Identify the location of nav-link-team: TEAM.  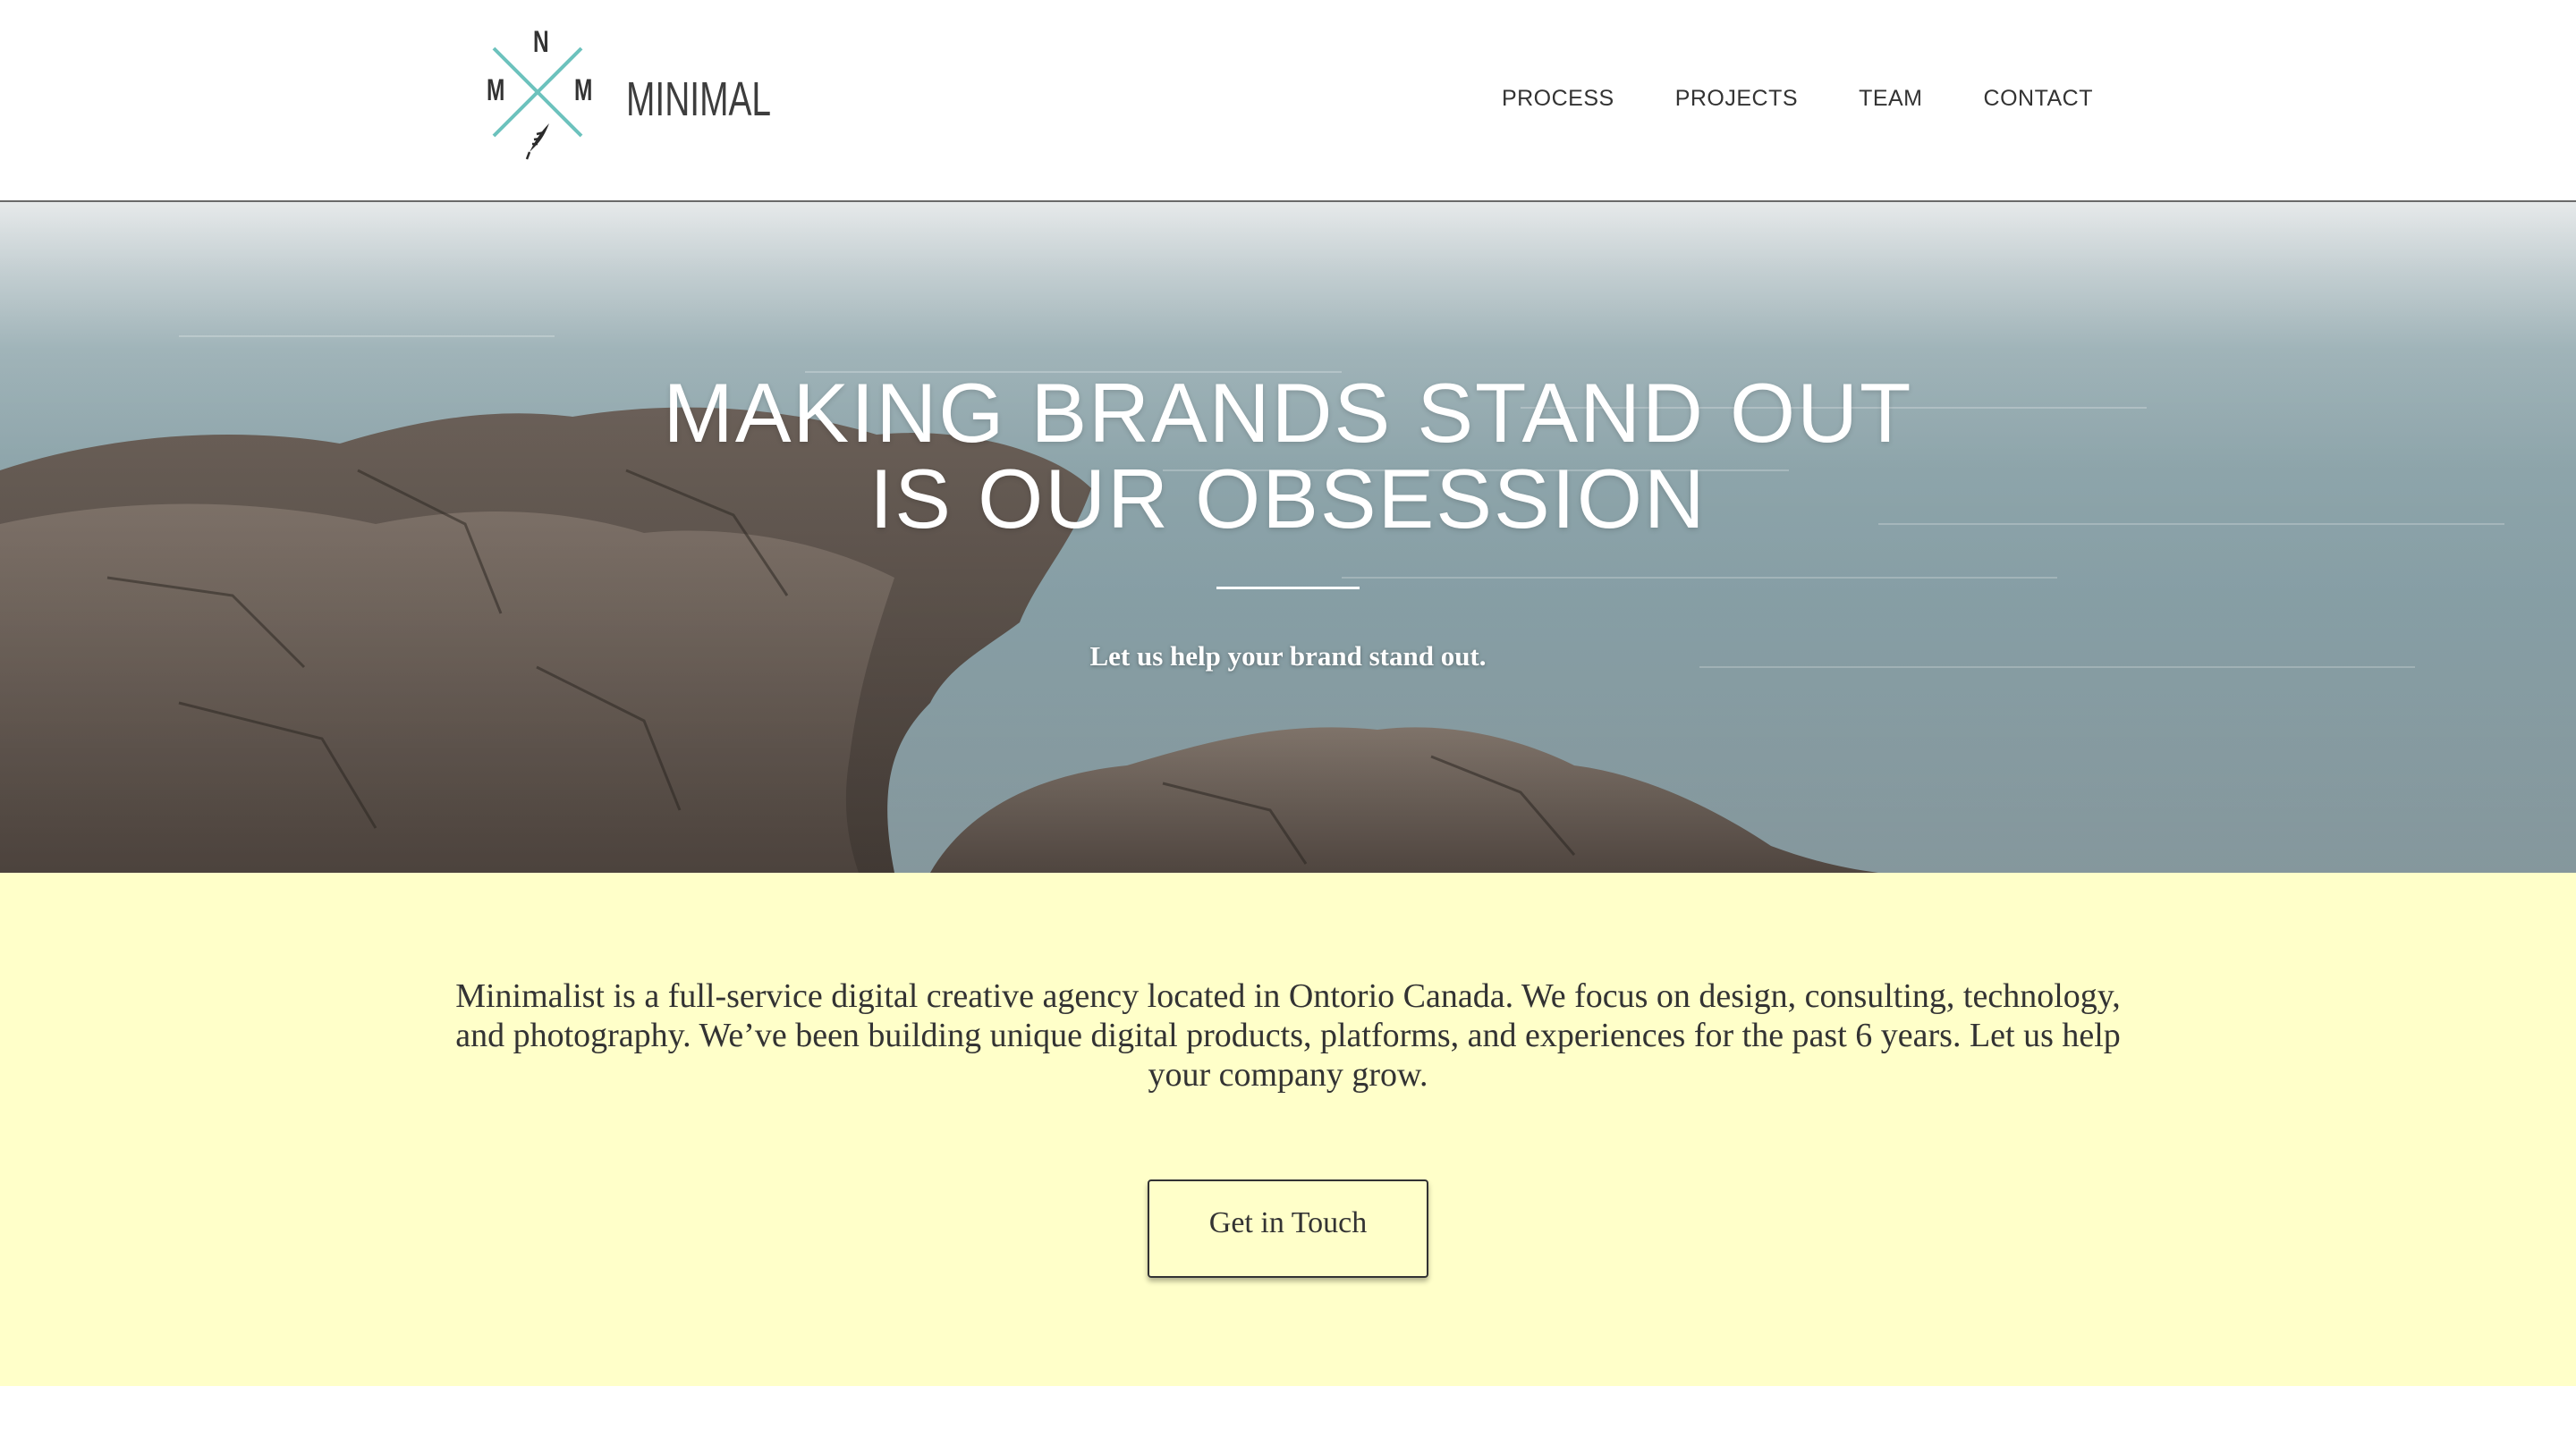
(1890, 101).